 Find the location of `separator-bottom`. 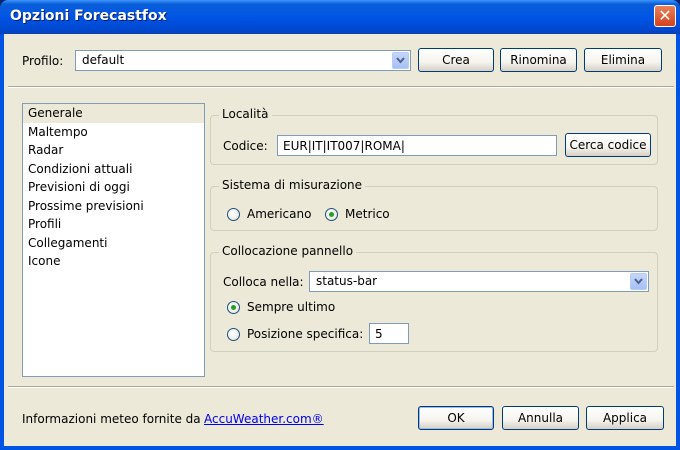

separator-bottom is located at coordinates (341, 387).